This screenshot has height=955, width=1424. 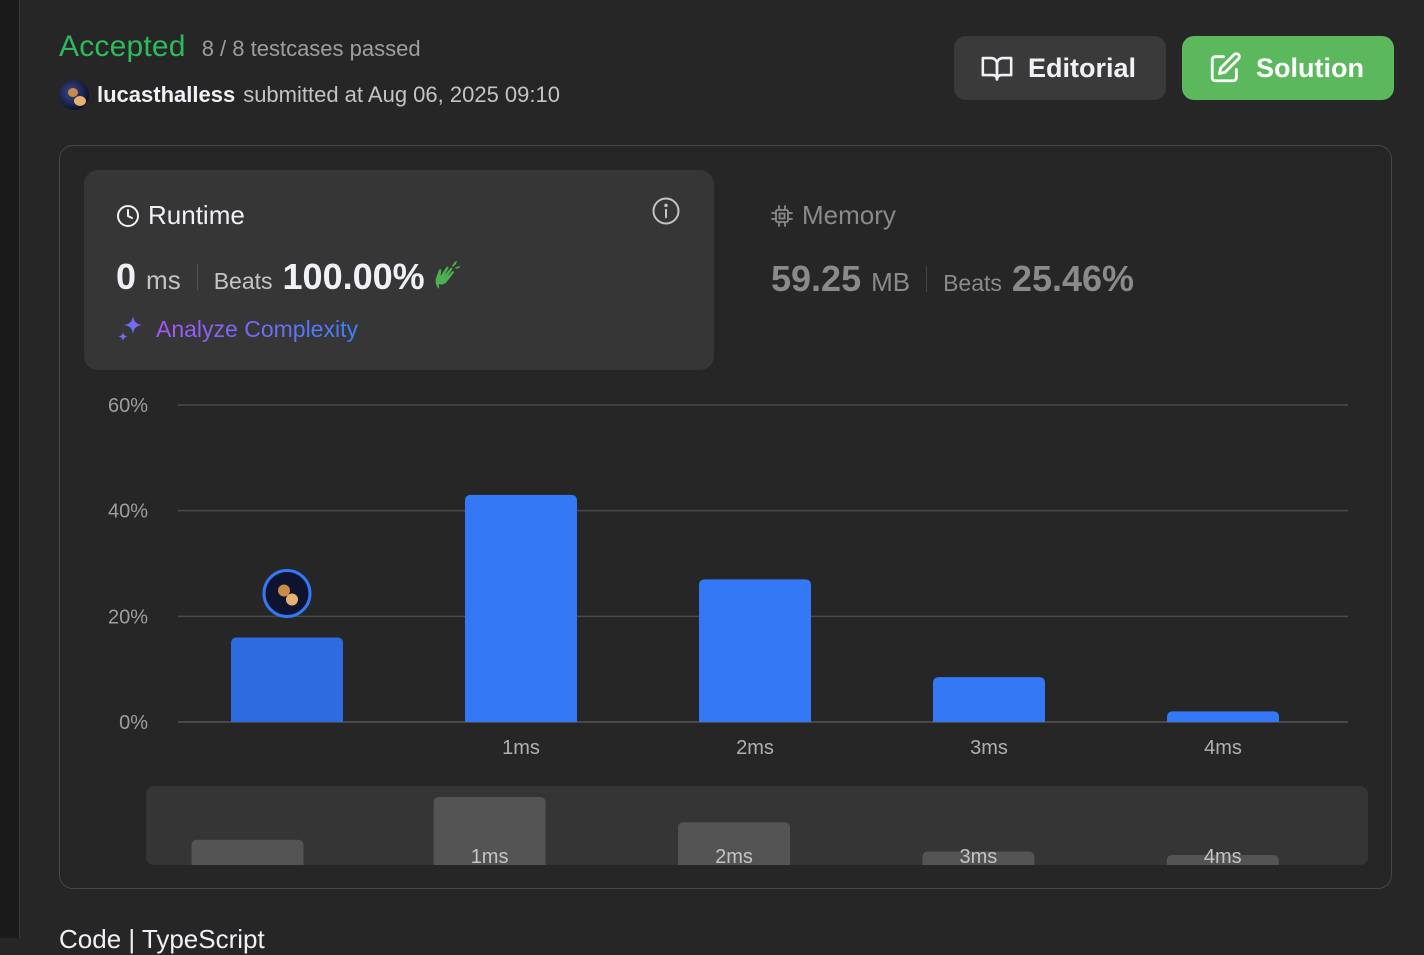 What do you see at coordinates (521, 748) in the screenshot?
I see `x-tick-label: 1ms` at bounding box center [521, 748].